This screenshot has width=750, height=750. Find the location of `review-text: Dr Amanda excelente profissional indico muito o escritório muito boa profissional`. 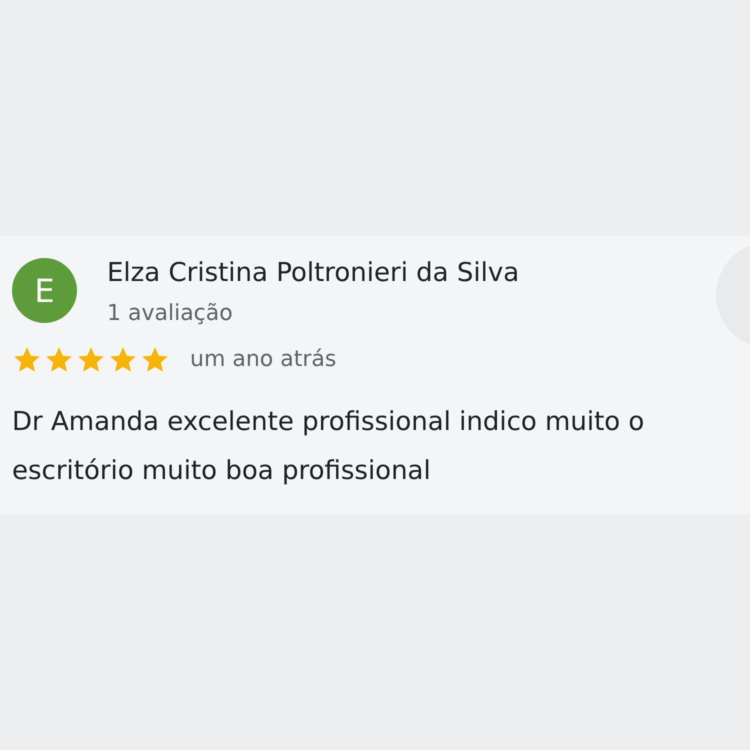

review-text: Dr Amanda excelente profissional indico muito o escritório muito boa profissional is located at coordinates (329, 447).